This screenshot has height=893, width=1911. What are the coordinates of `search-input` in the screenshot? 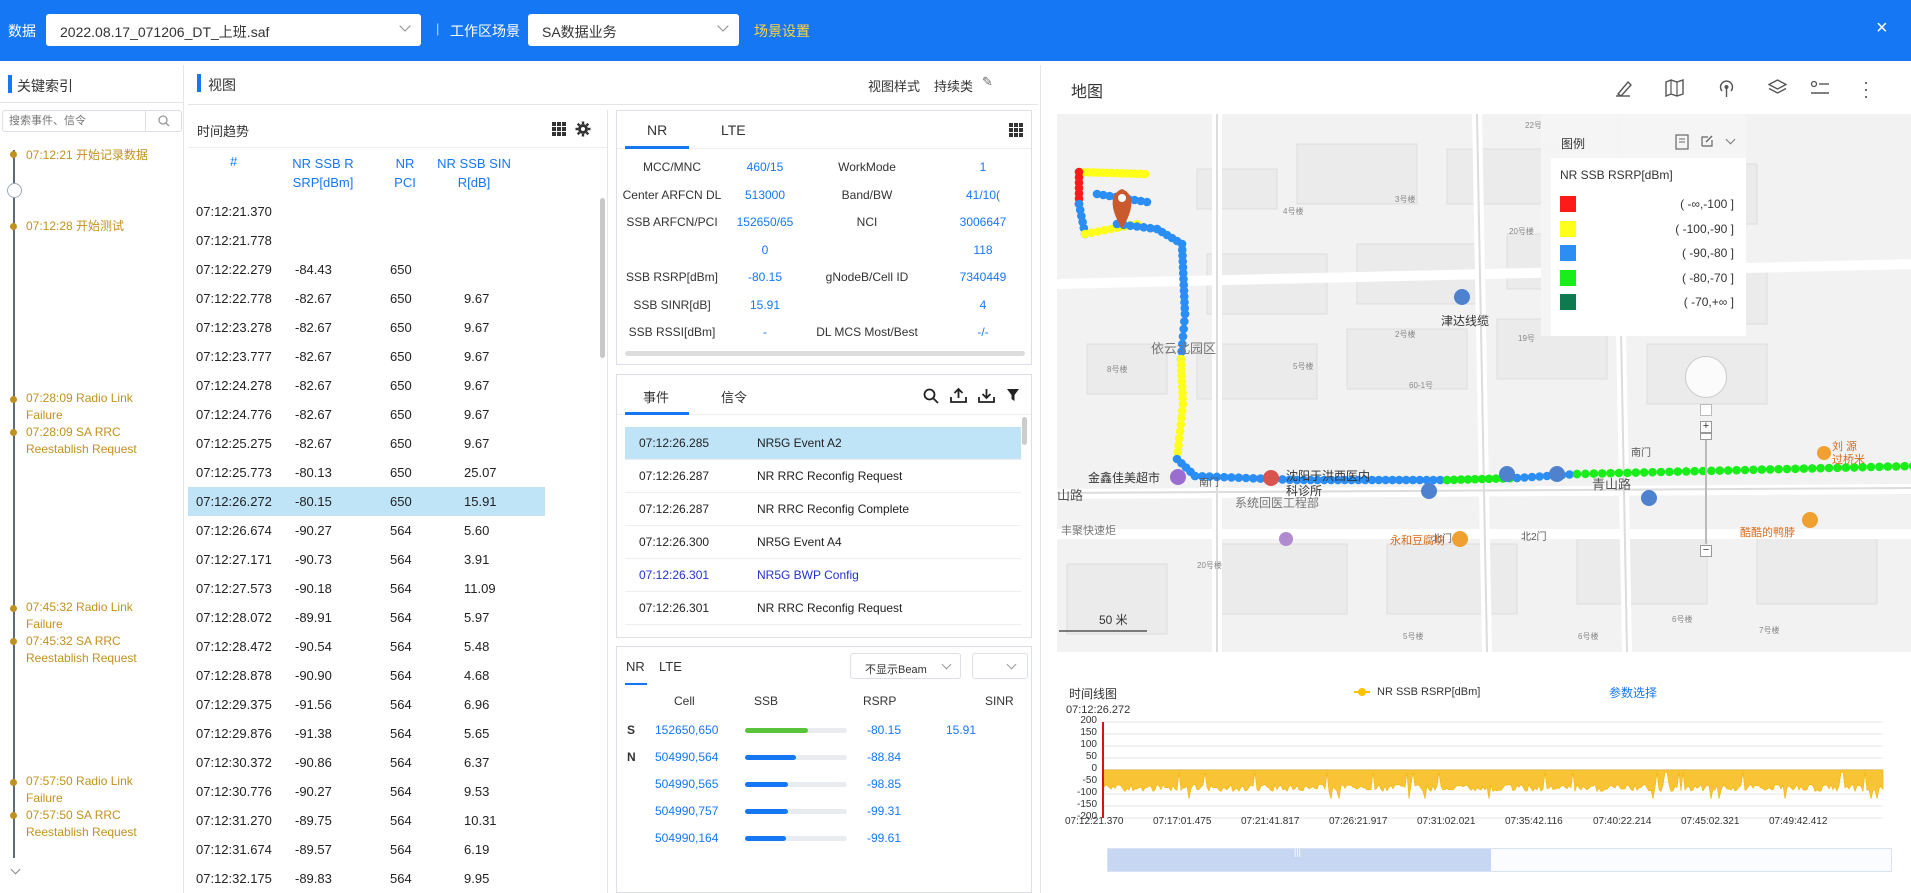 It's located at (74, 121).